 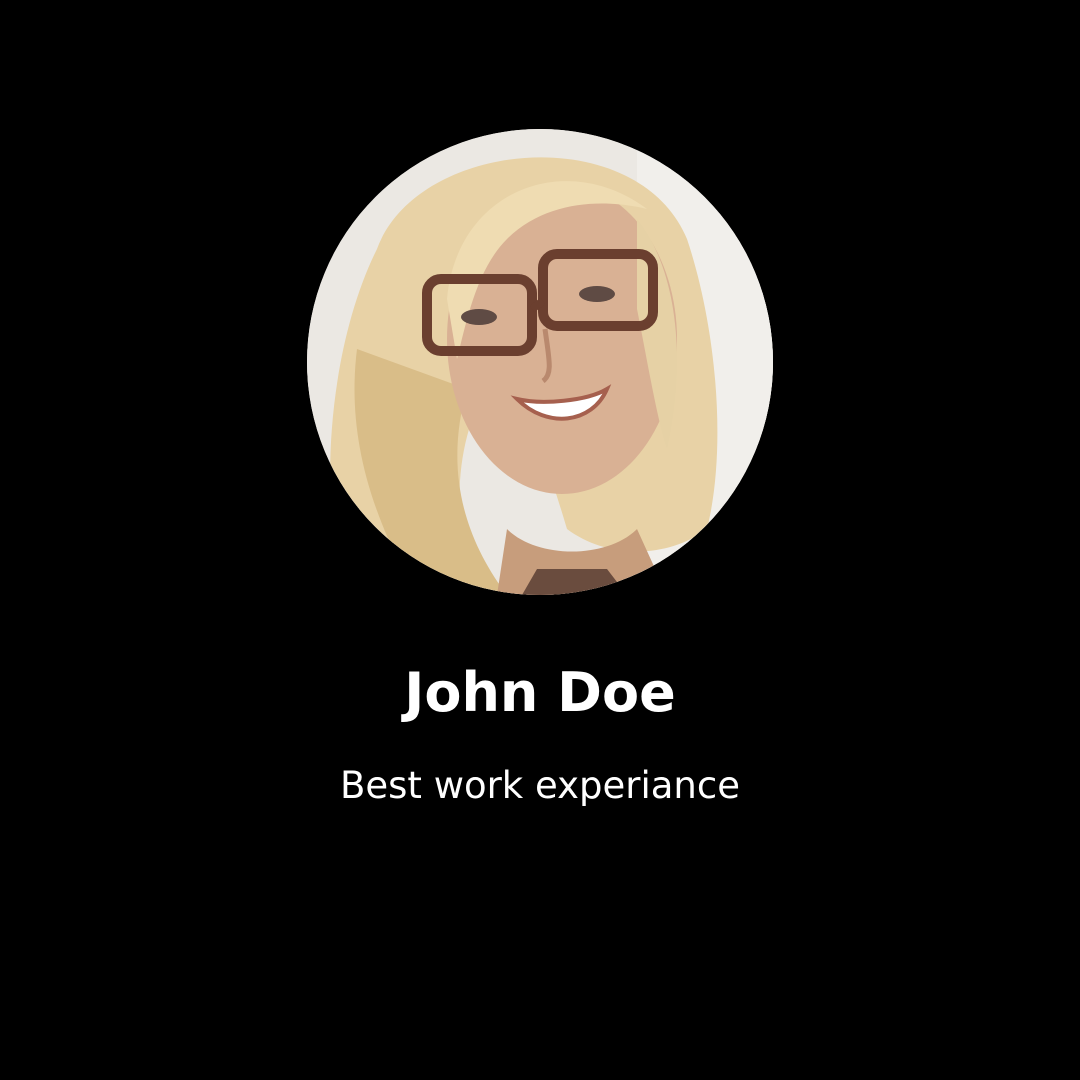 I want to click on profile-name: John Doe, so click(x=540, y=692).